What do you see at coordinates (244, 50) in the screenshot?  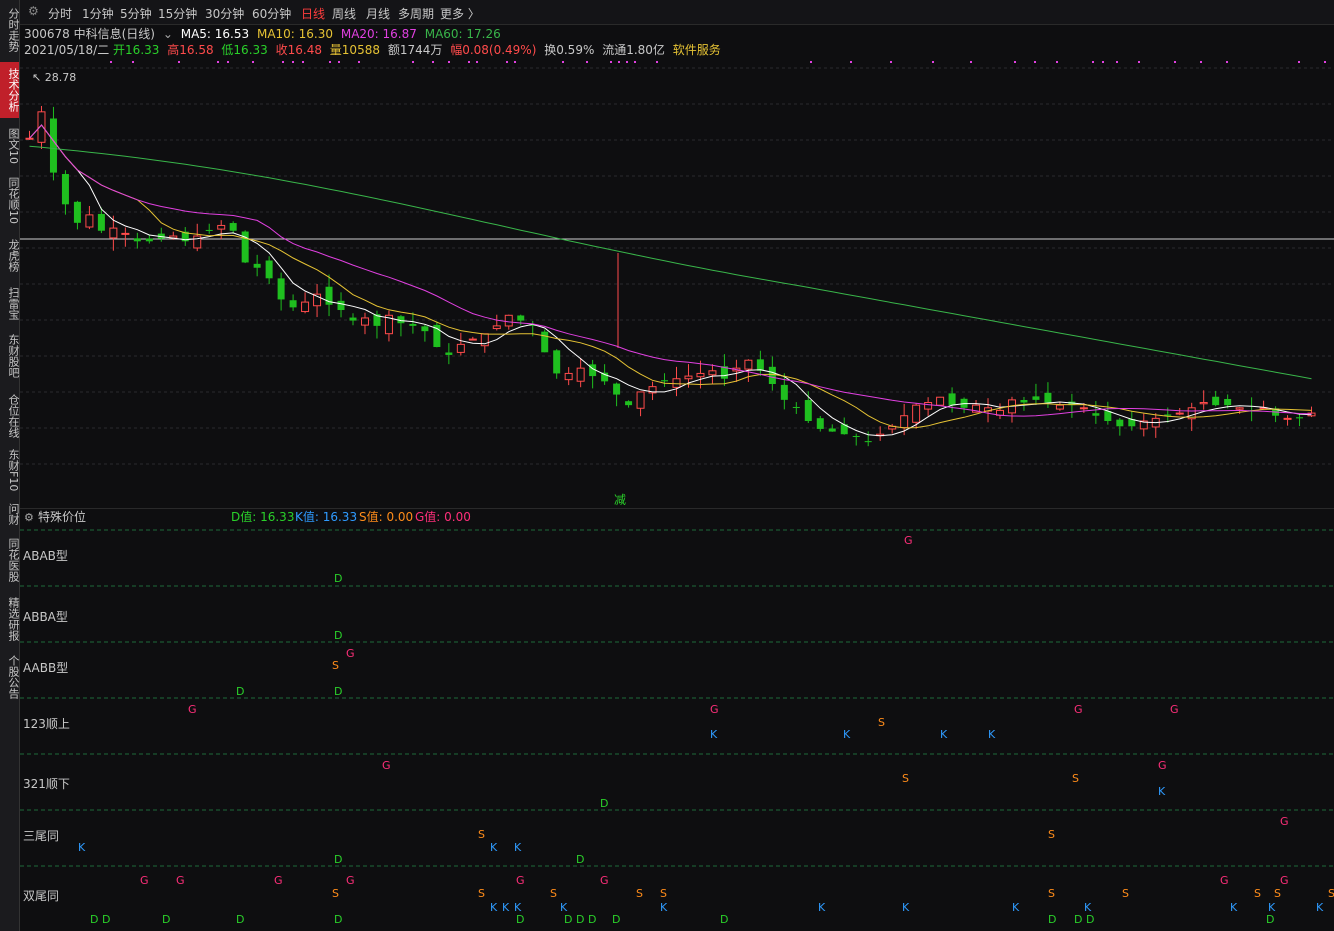 I see `quote-low: 低16.33` at bounding box center [244, 50].